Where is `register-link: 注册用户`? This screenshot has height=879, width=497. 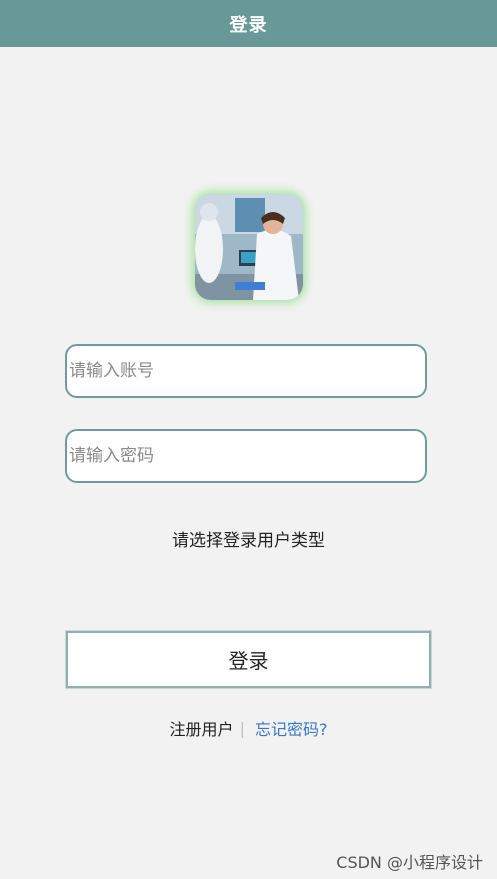
register-link: 注册用户 is located at coordinates (202, 728).